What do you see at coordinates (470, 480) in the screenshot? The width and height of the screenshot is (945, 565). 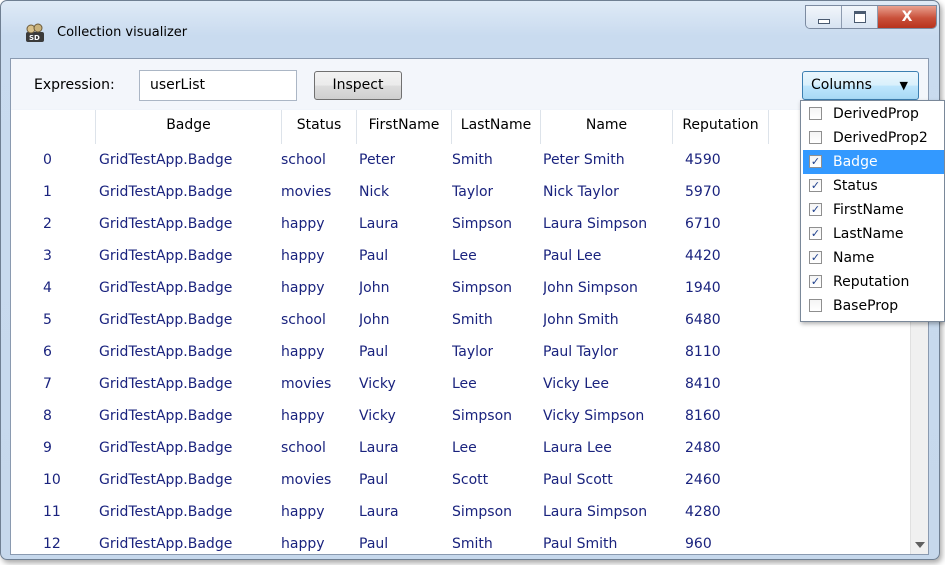 I see `cell-lastname: Scott` at bounding box center [470, 480].